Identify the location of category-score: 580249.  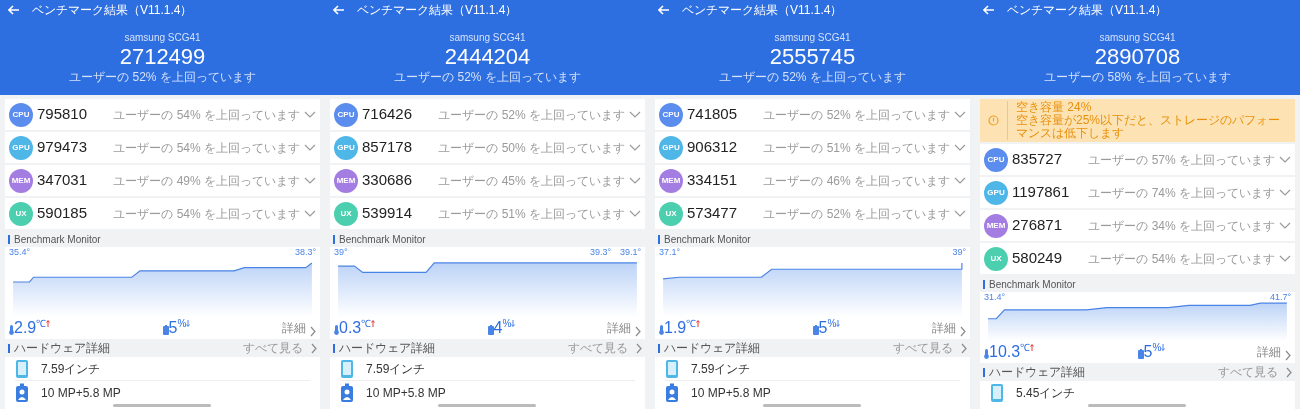
(1037, 258).